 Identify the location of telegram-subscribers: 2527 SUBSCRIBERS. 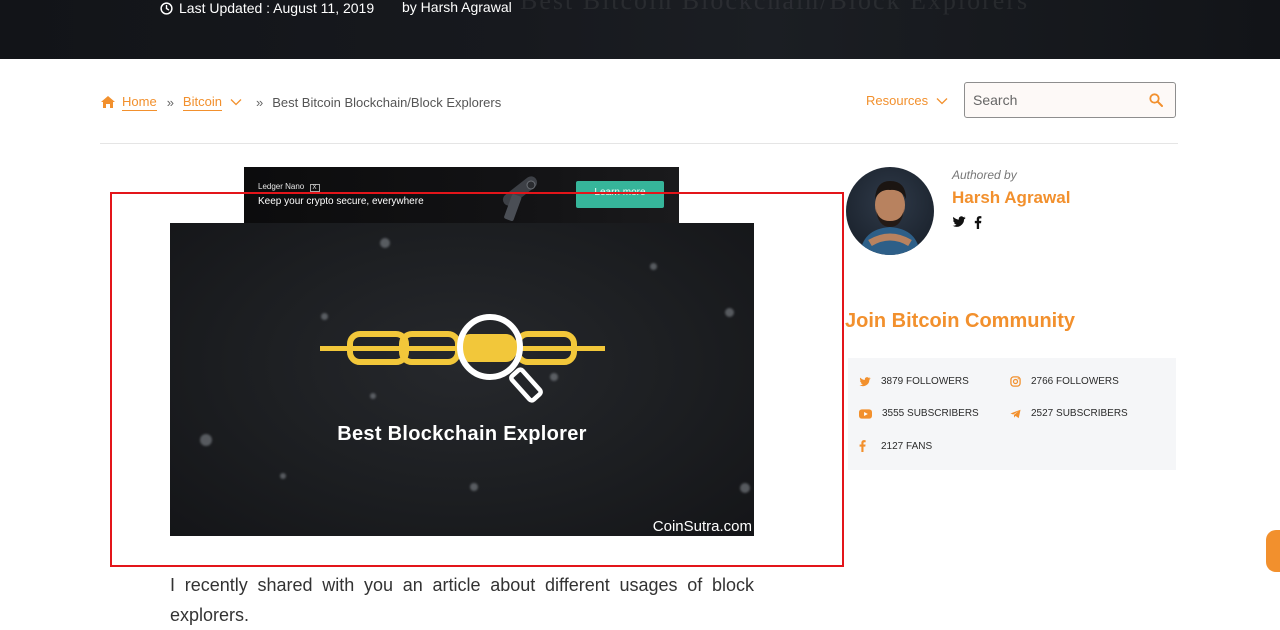
(1069, 413).